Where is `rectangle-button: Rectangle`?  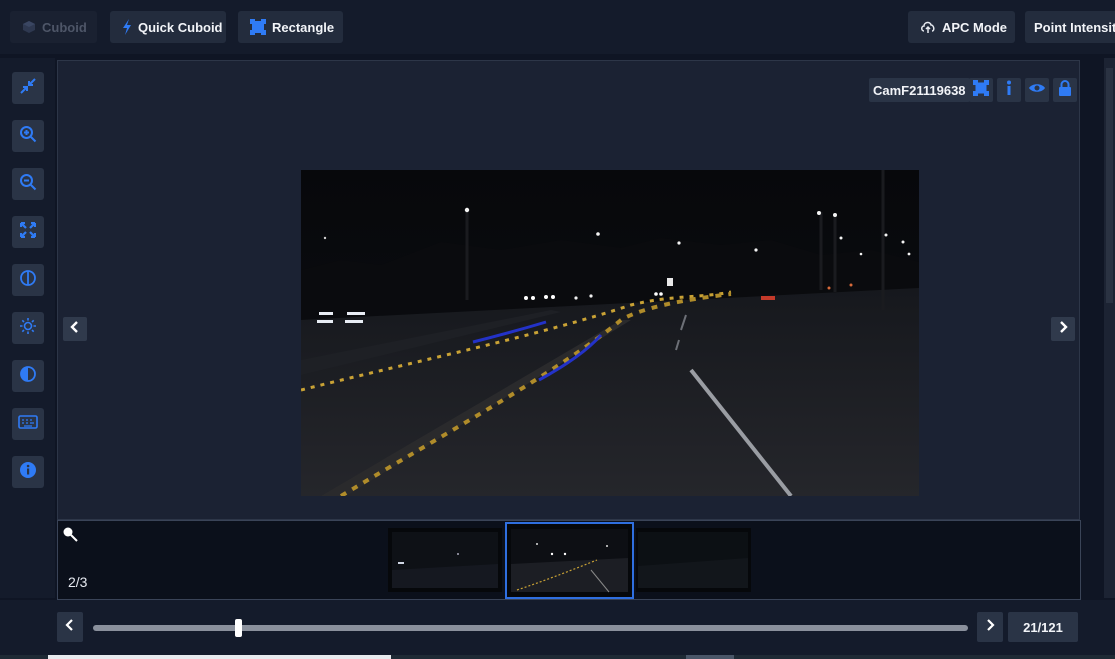
rectangle-button: Rectangle is located at coordinates (290, 27).